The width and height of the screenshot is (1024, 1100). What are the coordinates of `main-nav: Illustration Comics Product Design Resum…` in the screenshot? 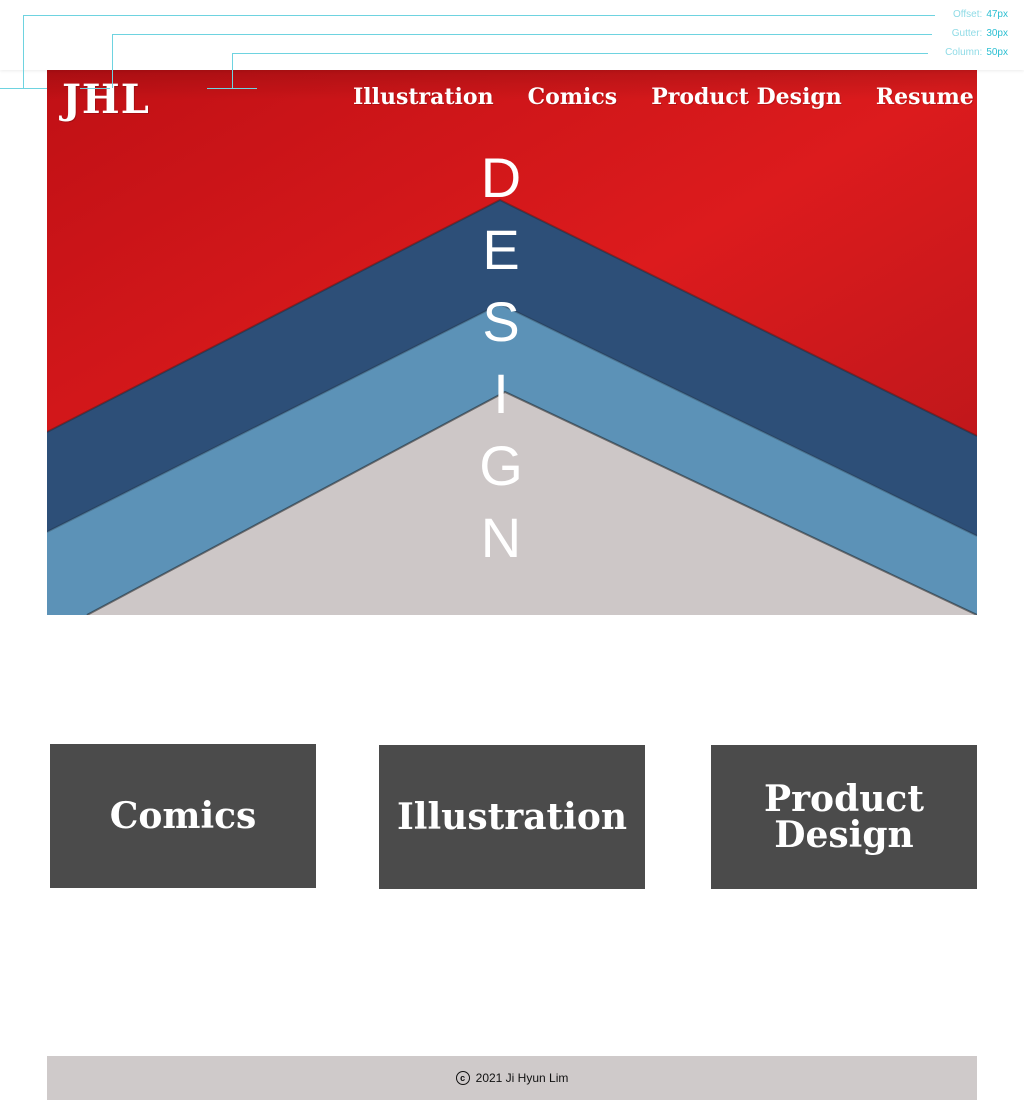 It's located at (663, 97).